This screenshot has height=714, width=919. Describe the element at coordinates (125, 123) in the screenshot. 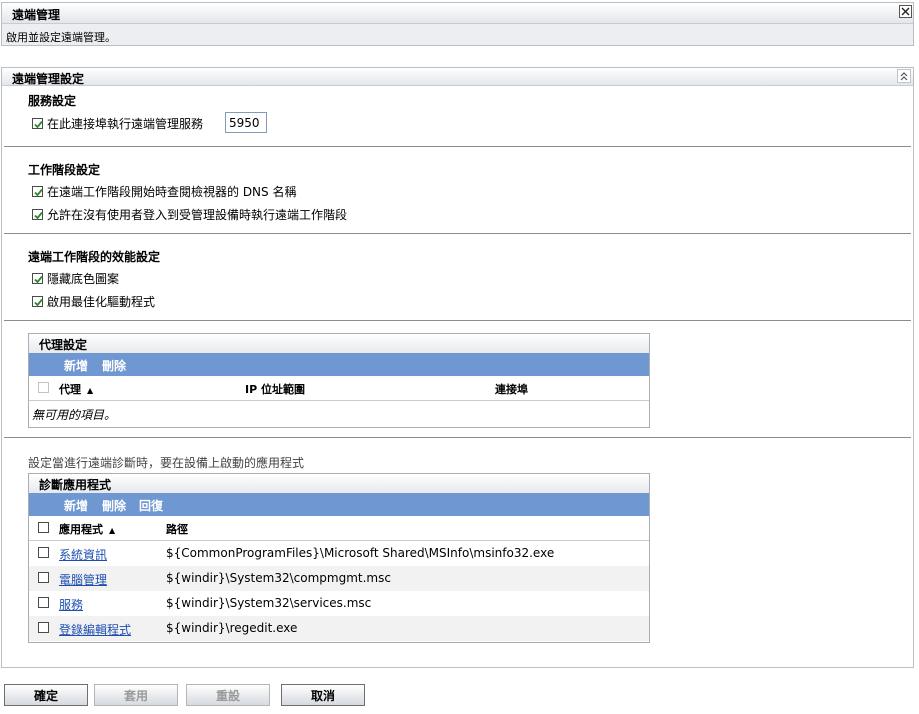

I see `run-service-label: 在此連接埠執行遠端管理服務` at that location.